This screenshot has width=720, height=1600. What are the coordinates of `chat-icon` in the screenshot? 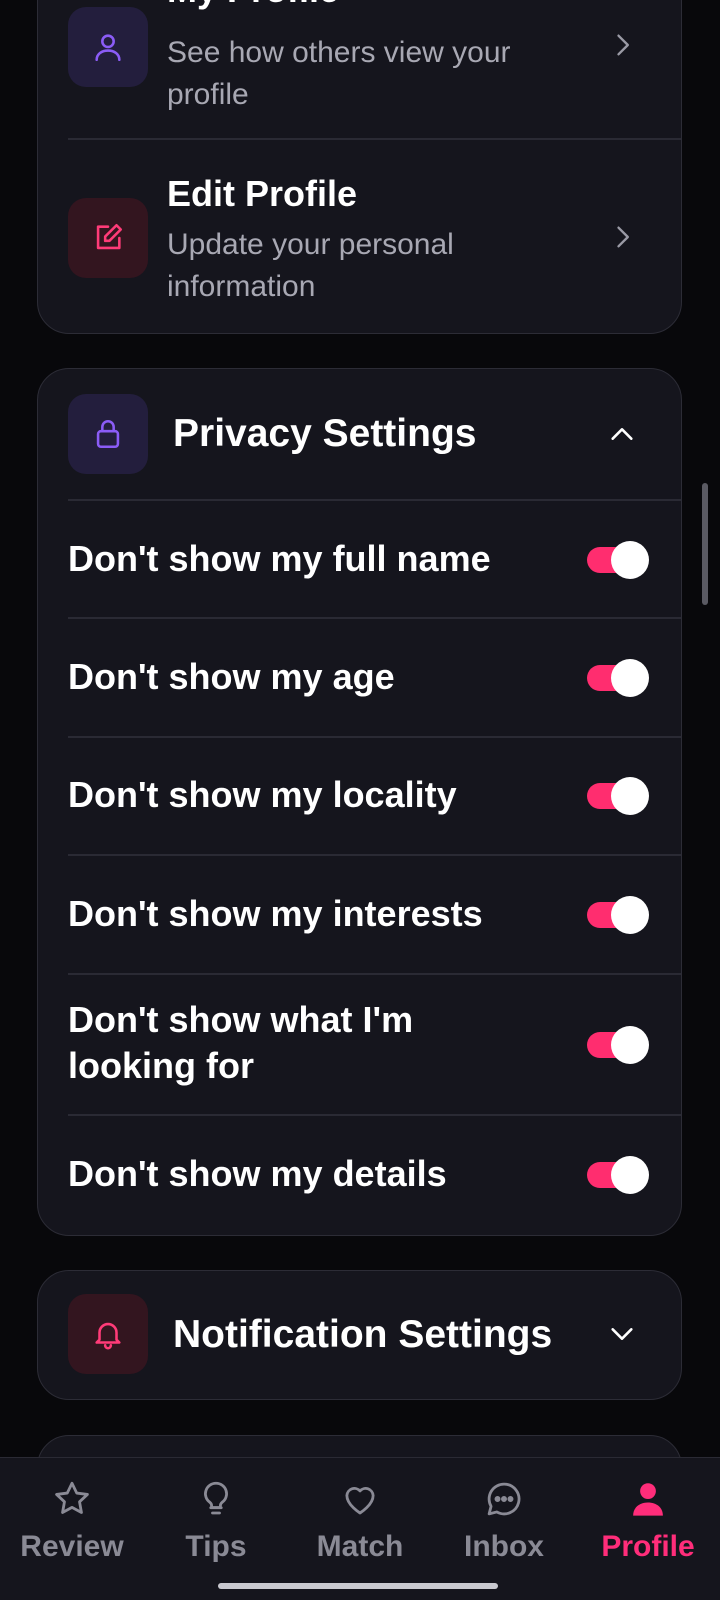 It's located at (504, 1499).